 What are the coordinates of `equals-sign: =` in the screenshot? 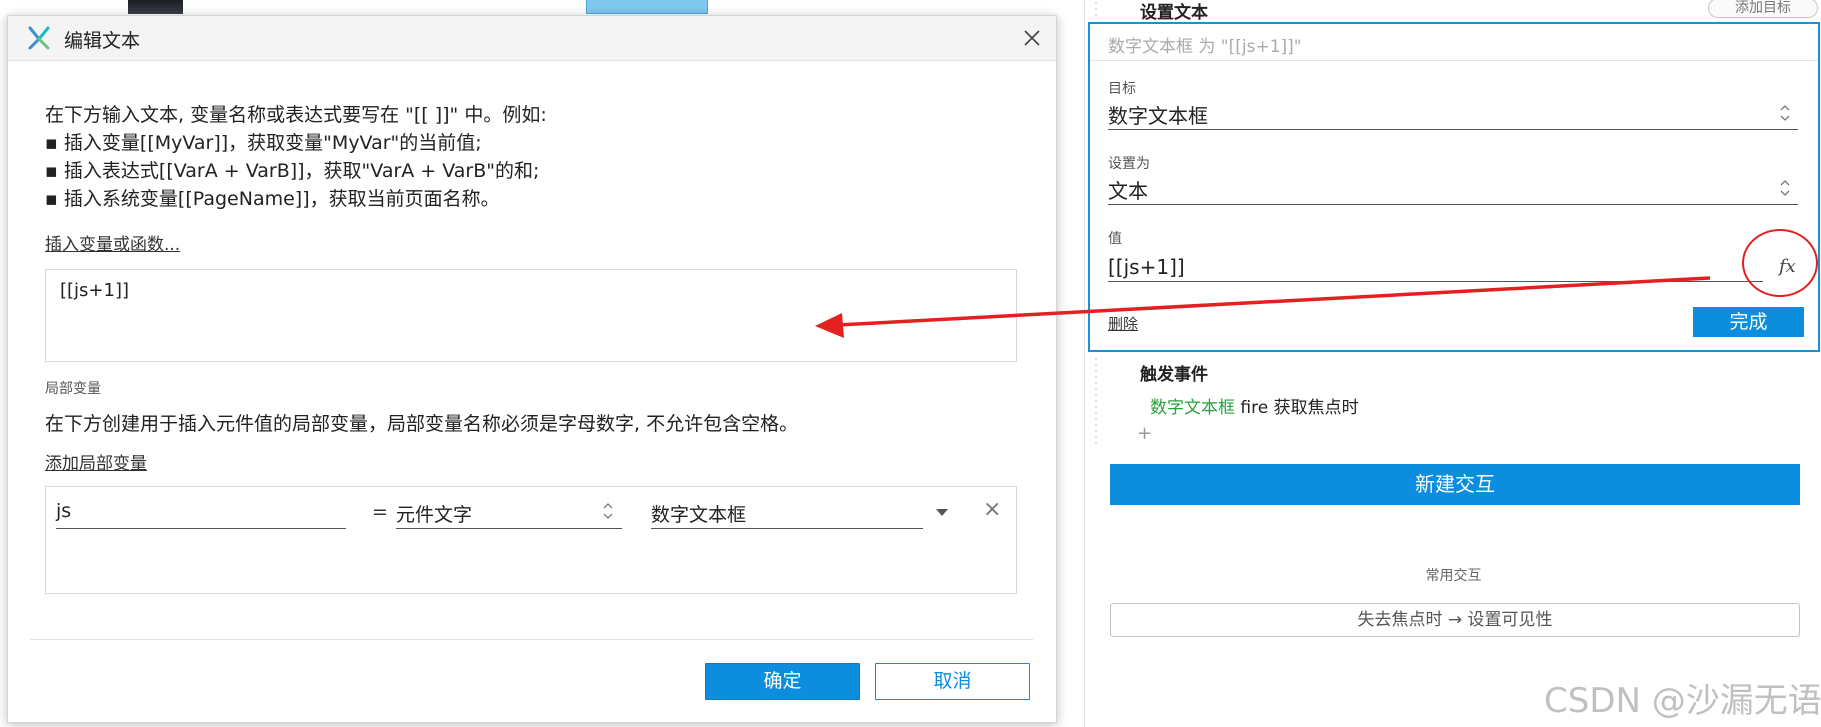 It's located at (380, 512).